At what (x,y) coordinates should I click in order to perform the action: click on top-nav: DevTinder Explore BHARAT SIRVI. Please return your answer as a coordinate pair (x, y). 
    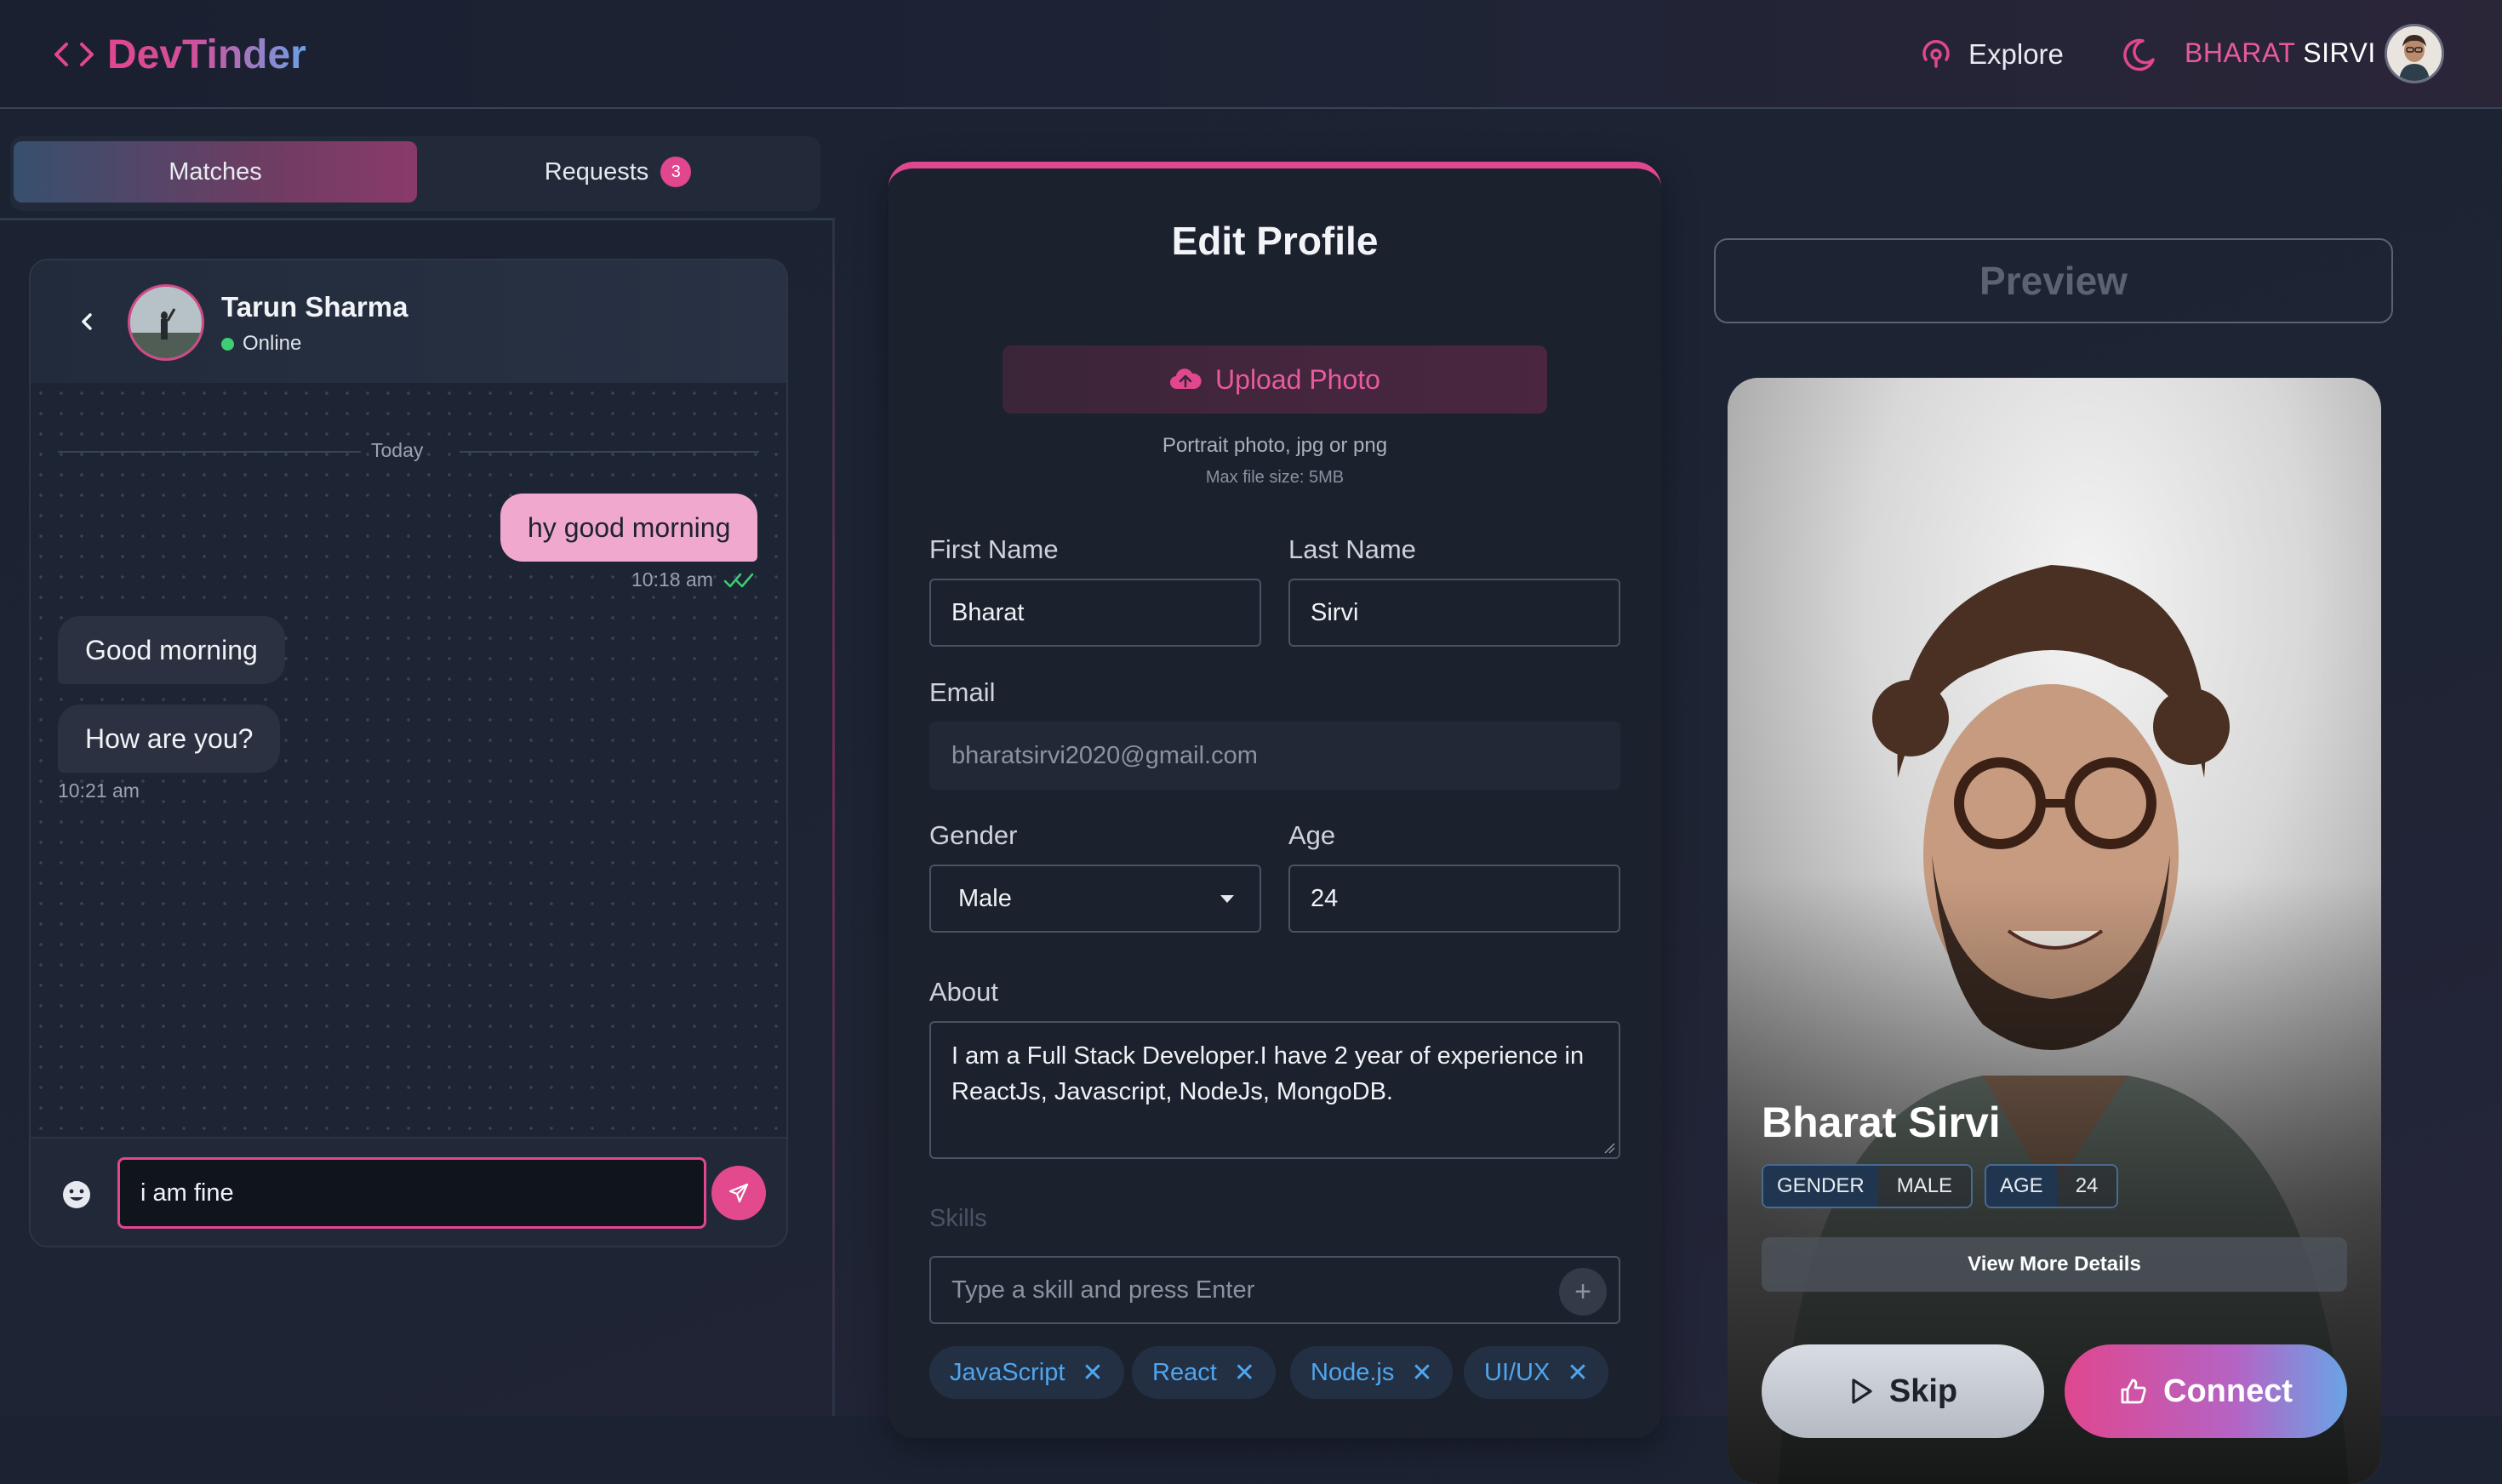
    Looking at the image, I should click on (1251, 54).